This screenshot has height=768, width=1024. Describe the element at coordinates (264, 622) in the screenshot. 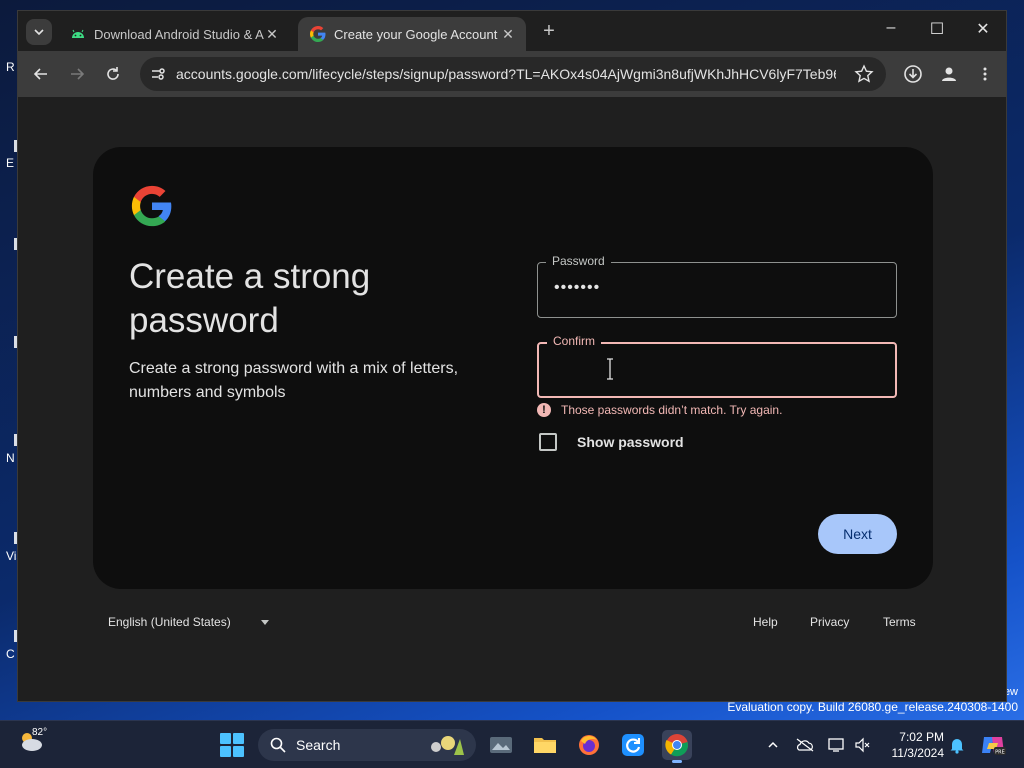

I see `dropdown-arrow-icon` at that location.